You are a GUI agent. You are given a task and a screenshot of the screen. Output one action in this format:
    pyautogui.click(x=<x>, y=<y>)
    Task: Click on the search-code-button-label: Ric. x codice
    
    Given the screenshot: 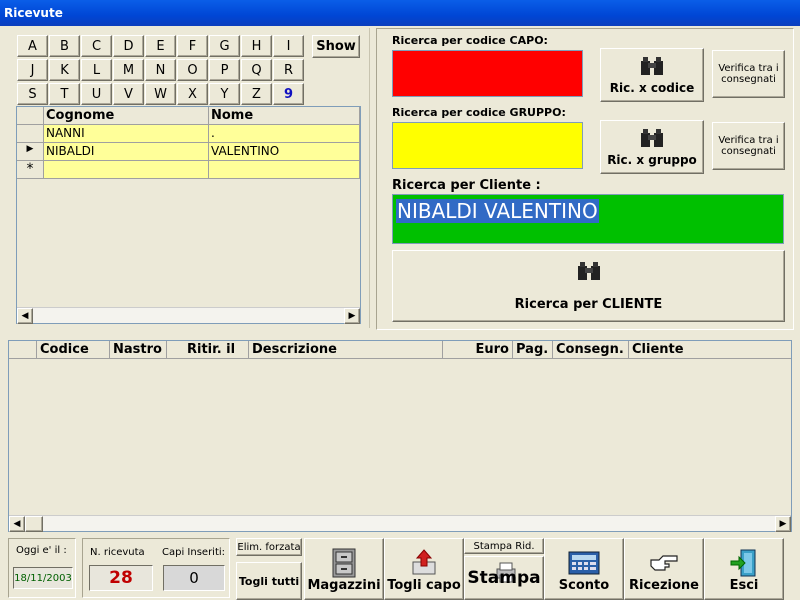 What is the action you would take?
    pyautogui.click(x=652, y=87)
    